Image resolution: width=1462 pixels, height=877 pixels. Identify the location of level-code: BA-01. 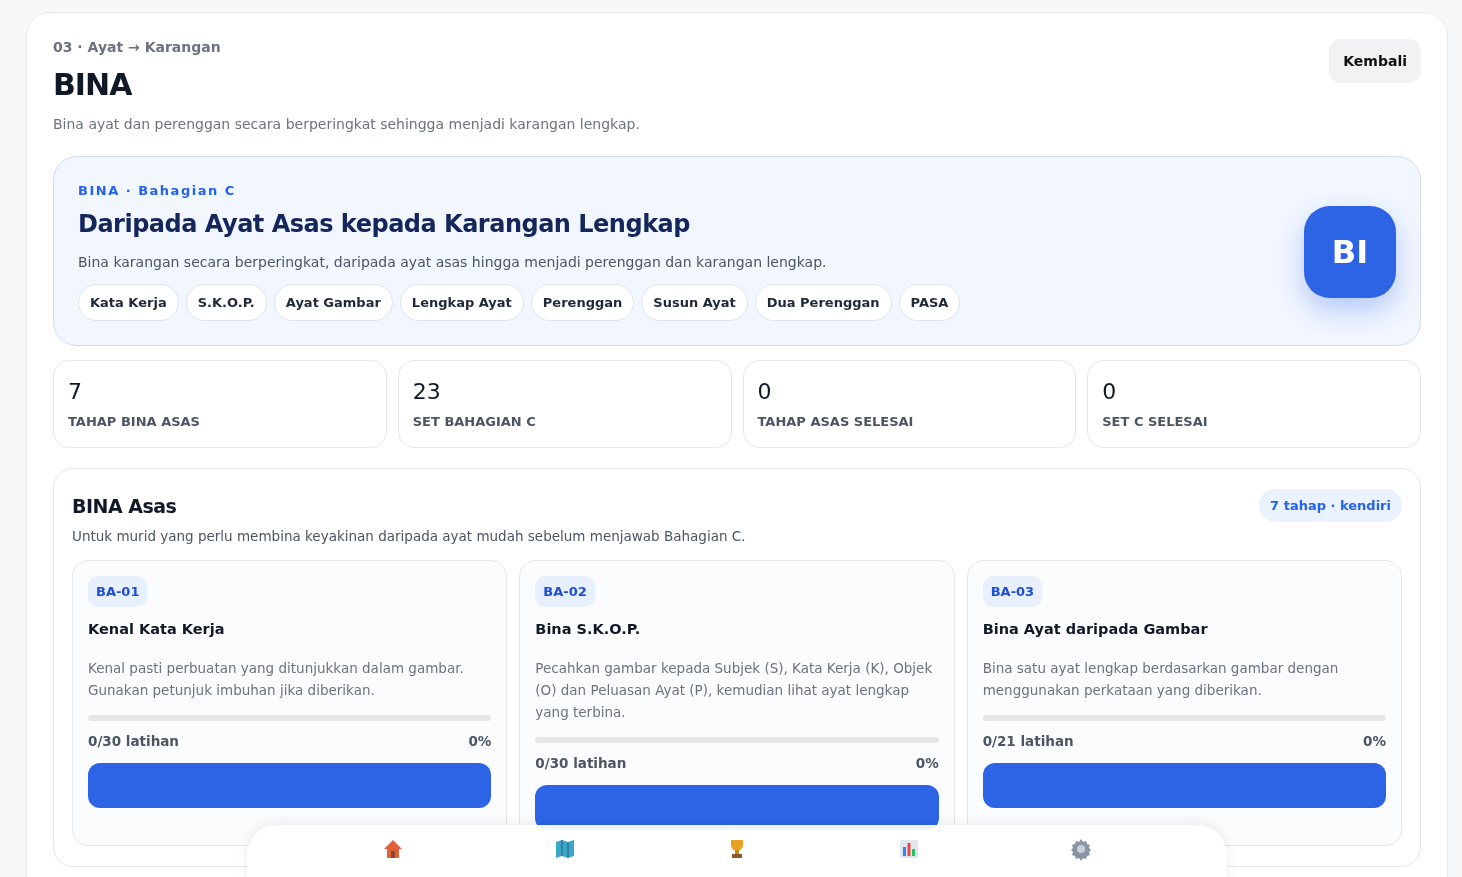
(118, 591).